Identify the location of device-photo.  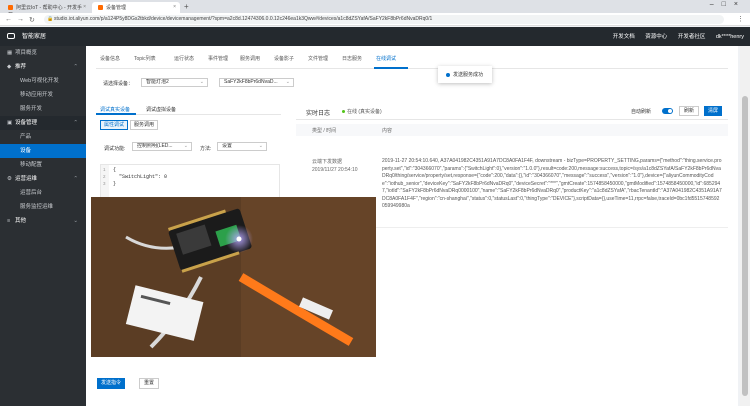
(233, 277).